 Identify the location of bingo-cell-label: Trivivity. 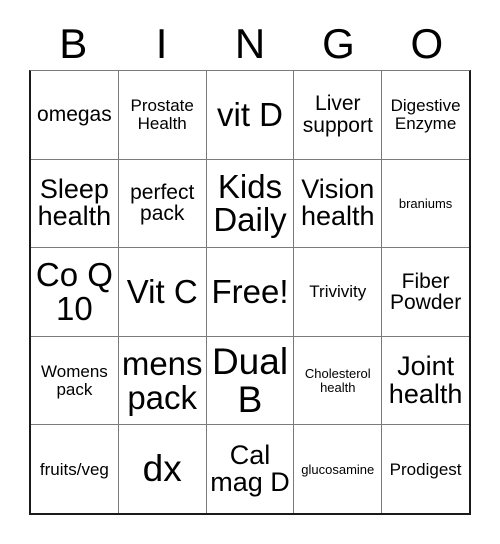
(338, 292).